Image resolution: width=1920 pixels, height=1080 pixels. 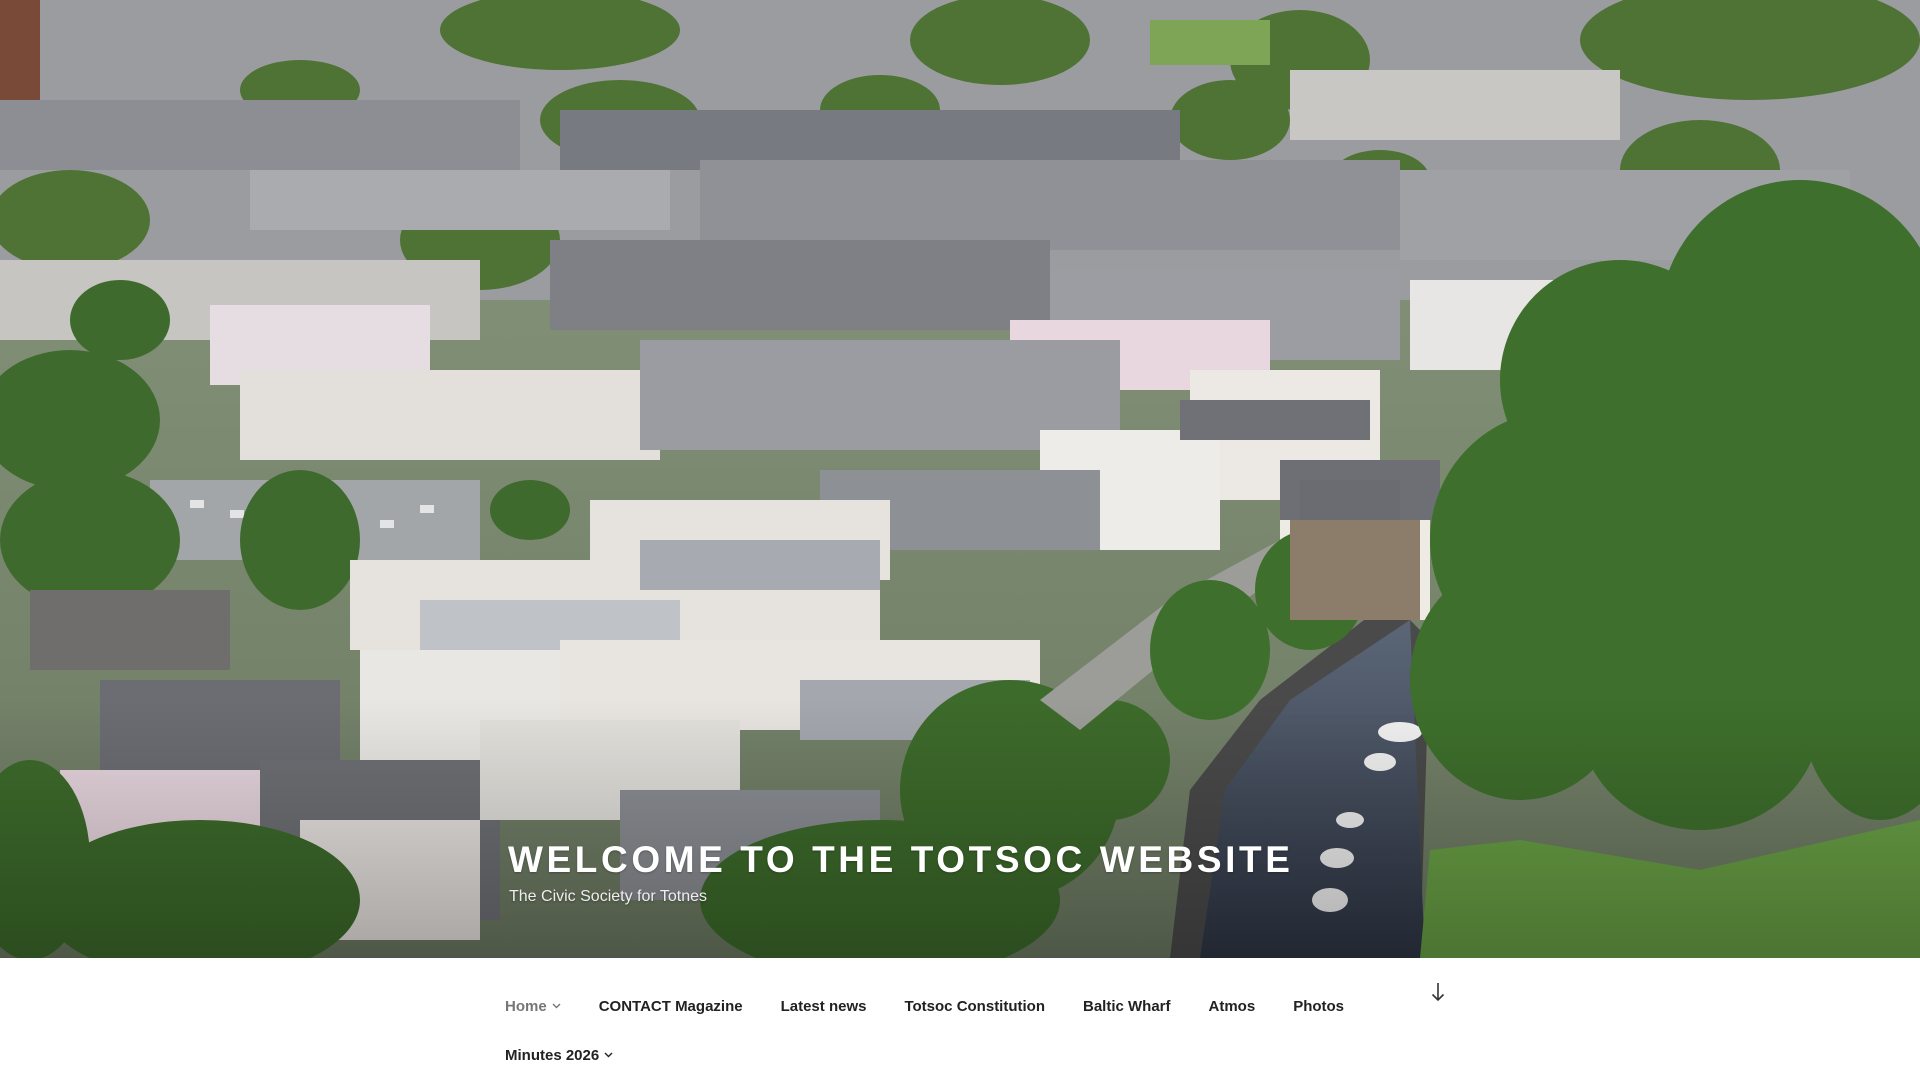 I want to click on menu-item-atmos: Atmos, so click(x=1232, y=1006).